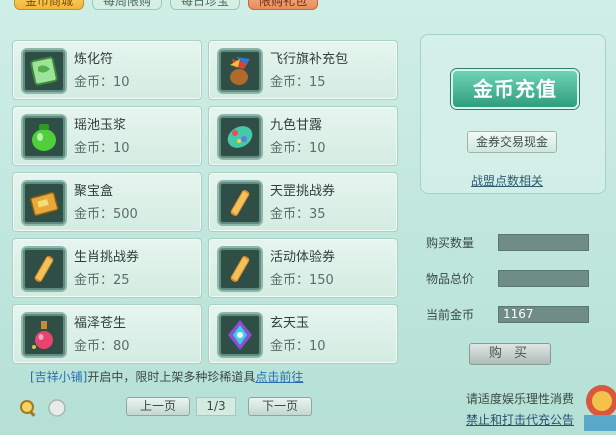  What do you see at coordinates (240, 71) in the screenshot?
I see `flag-pack-icon` at bounding box center [240, 71].